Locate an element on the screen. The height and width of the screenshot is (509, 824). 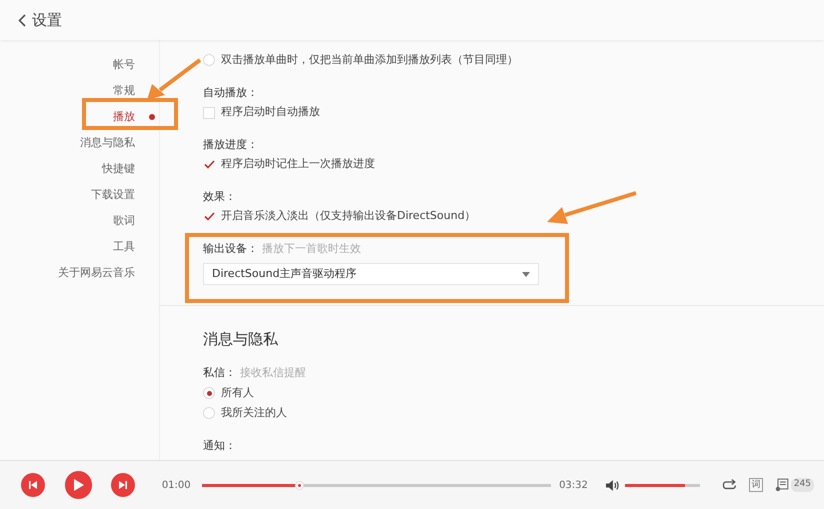
checkbox-label: 程序启动时自动播放 is located at coordinates (270, 112).